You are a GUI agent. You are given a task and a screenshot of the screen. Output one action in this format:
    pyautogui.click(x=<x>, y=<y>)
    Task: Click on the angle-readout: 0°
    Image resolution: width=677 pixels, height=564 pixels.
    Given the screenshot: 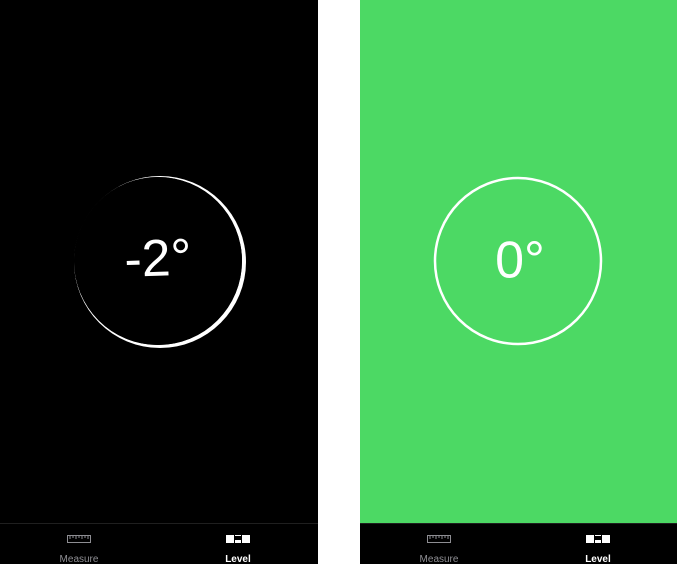 What is the action you would take?
    pyautogui.click(x=520, y=261)
    